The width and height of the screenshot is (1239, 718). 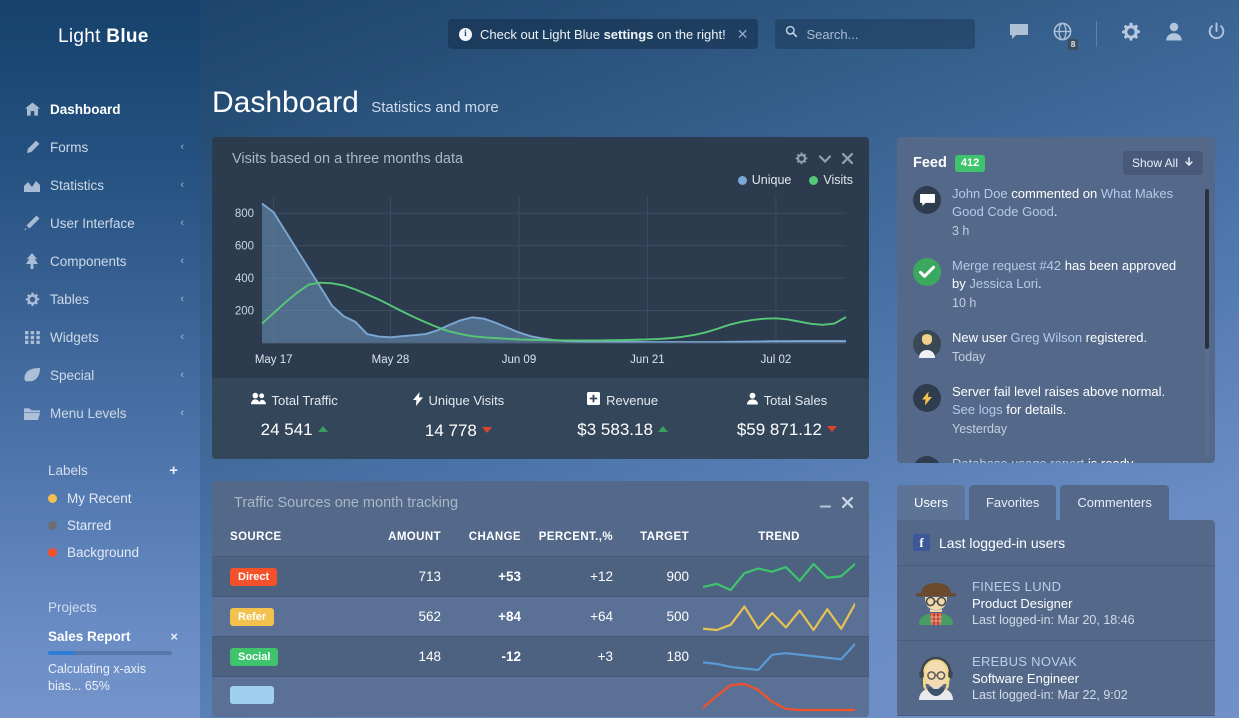 I want to click on visits-settings-icon, so click(x=801, y=159).